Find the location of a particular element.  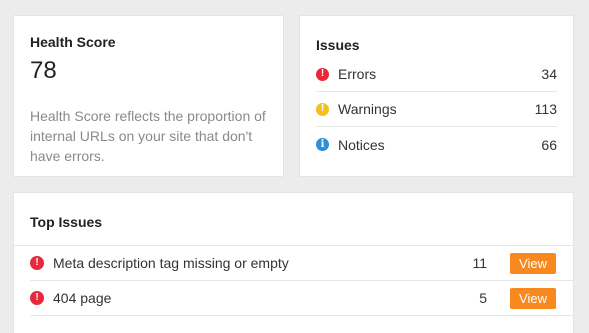

health-score-value: 78 is located at coordinates (43, 70).